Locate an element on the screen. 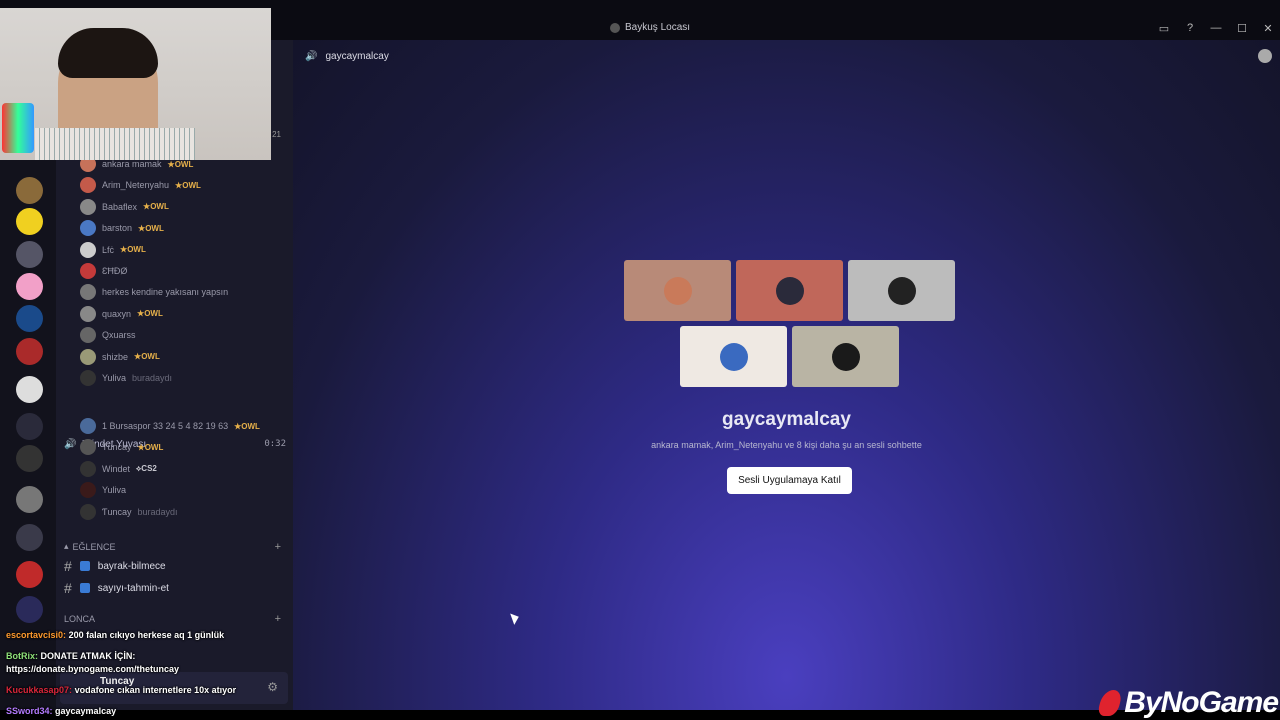 This screenshot has width=1280, height=720. category-lonca: LONCA is located at coordinates (79, 619).